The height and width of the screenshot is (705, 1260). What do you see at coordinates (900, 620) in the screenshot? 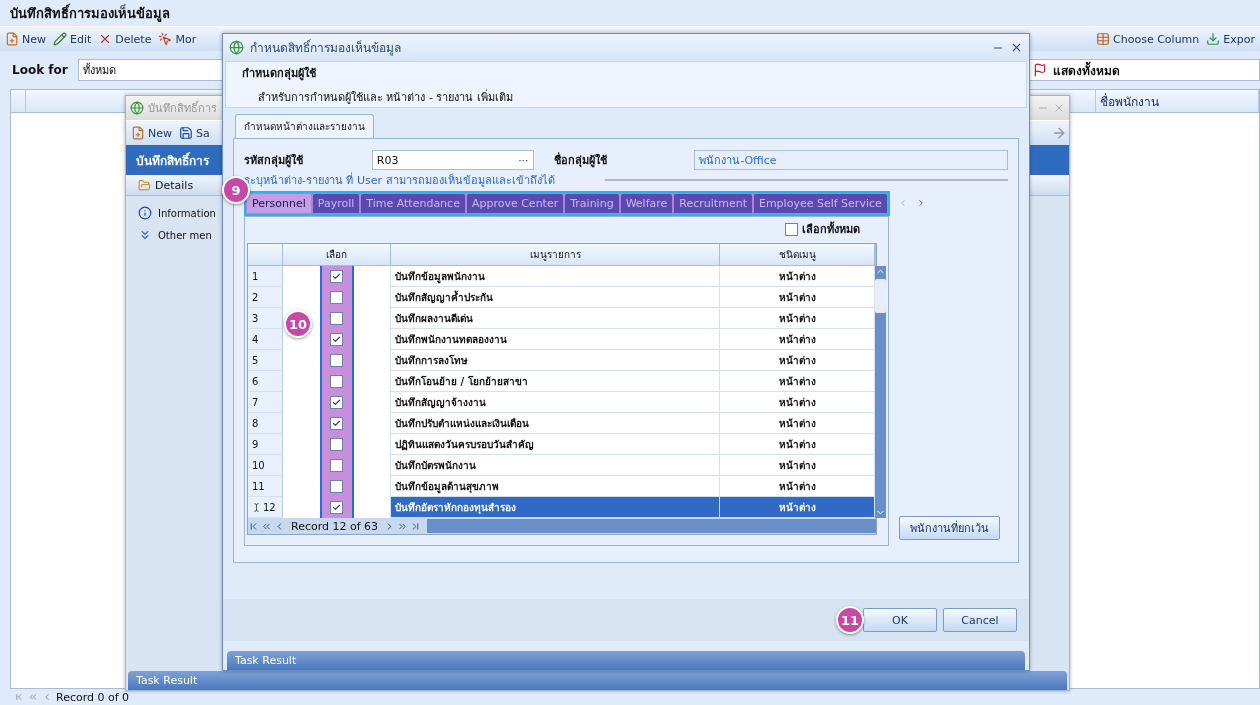
I see `dialog-button: OK` at bounding box center [900, 620].